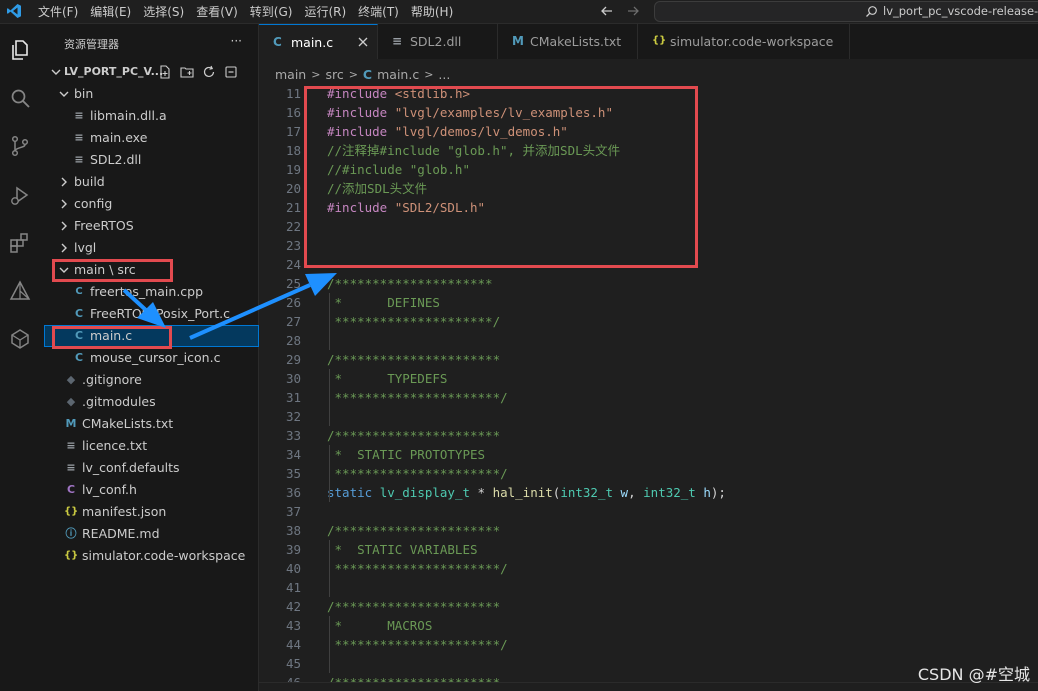 This screenshot has height=691, width=1038. Describe the element at coordinates (263, 306) in the screenshot. I see `arrow-to-includes` at that location.